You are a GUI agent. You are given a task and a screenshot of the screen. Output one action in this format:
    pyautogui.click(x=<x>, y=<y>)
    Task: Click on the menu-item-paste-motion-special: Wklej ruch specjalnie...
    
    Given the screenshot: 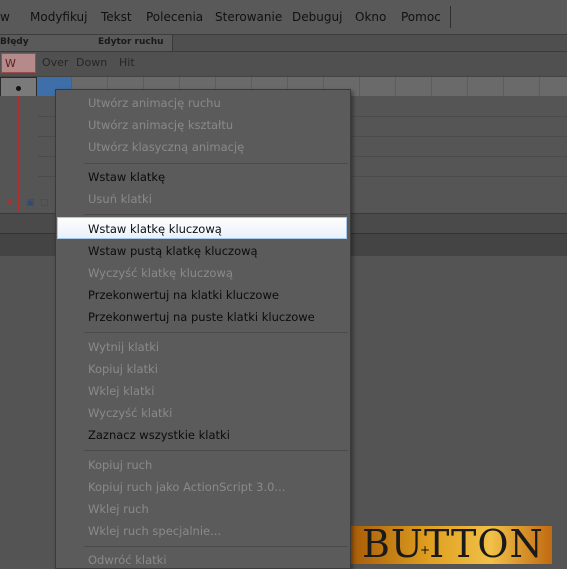 What is the action you would take?
    pyautogui.click(x=155, y=531)
    